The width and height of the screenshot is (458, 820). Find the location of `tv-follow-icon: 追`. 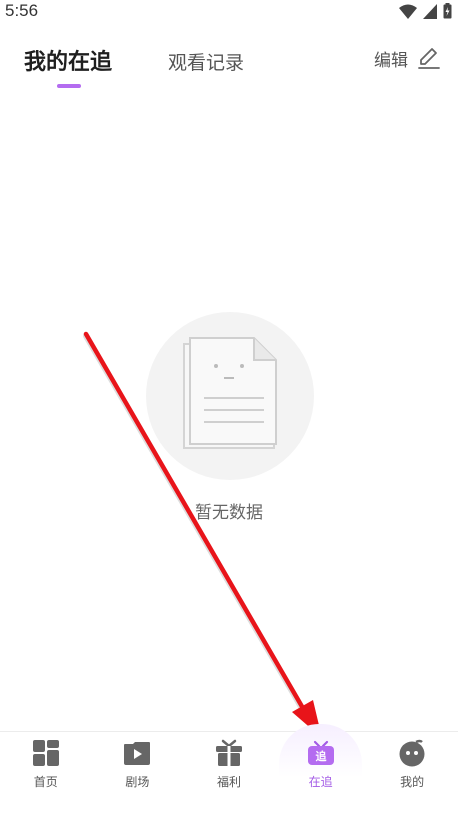

tv-follow-icon: 追 is located at coordinates (321, 753).